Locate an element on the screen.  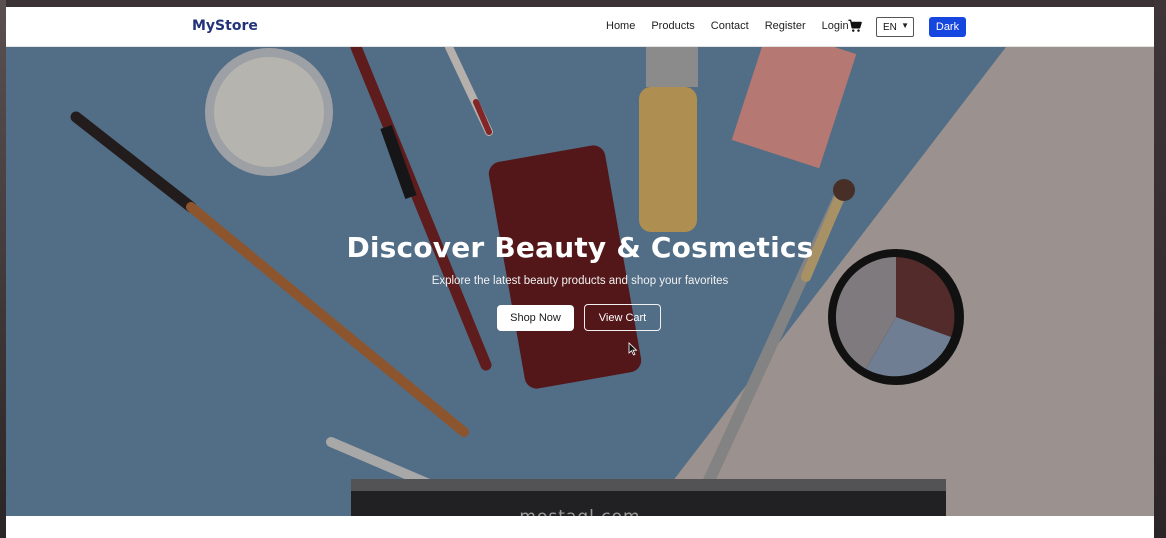
shopping-cart-icon is located at coordinates (855, 26).